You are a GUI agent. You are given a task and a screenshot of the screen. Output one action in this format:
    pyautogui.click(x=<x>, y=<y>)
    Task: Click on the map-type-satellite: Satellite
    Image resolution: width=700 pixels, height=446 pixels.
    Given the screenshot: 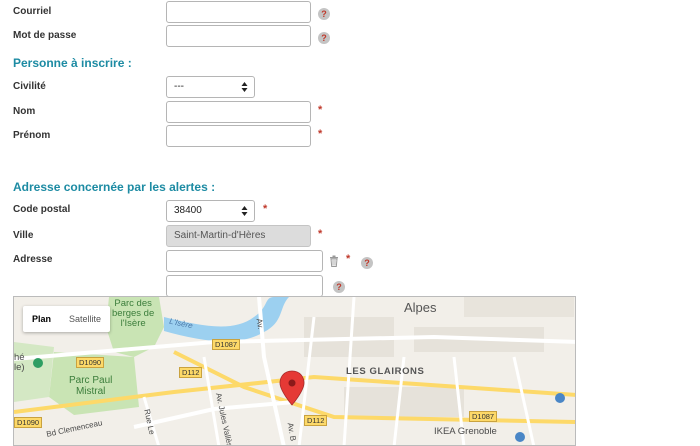 What is the action you would take?
    pyautogui.click(x=85, y=319)
    